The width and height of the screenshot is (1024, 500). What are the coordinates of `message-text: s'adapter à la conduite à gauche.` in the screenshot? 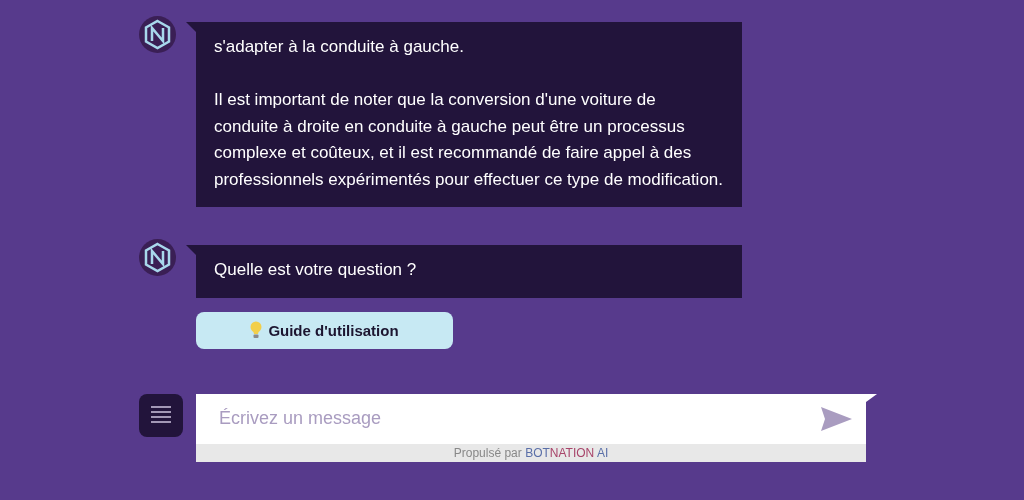 It's located at (339, 47).